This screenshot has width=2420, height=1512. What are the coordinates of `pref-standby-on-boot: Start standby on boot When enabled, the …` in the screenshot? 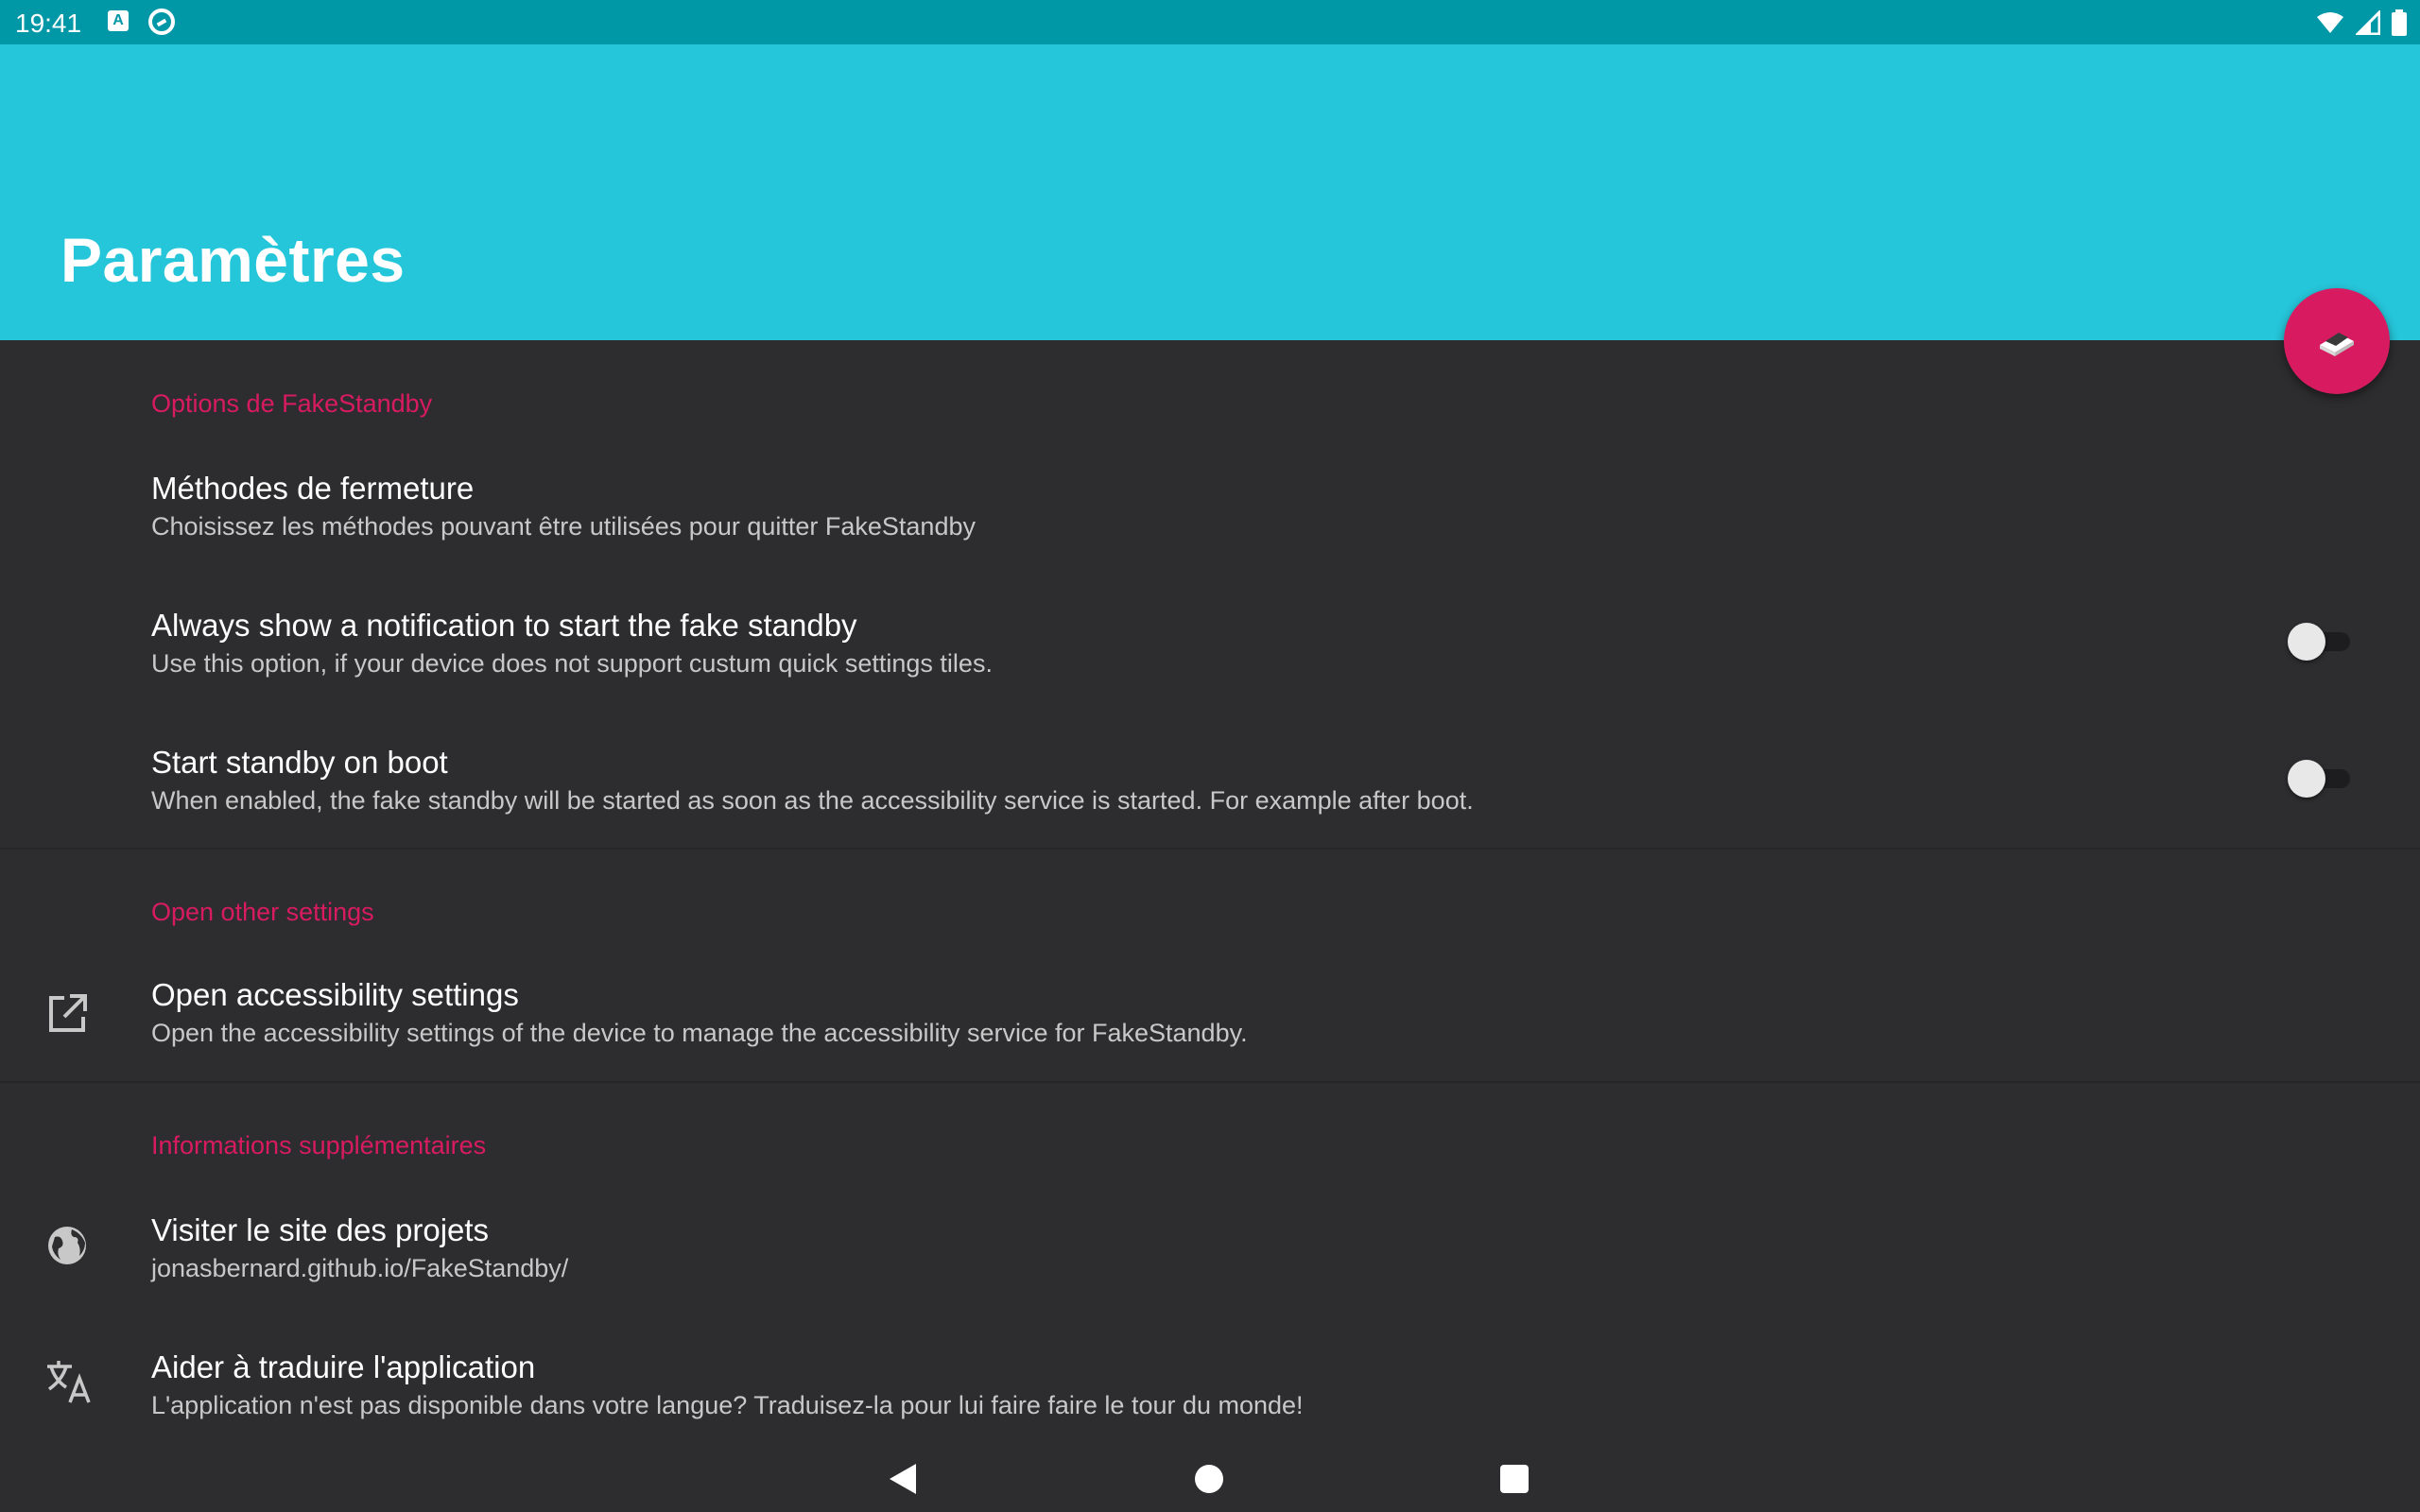 It's located at (1210, 782).